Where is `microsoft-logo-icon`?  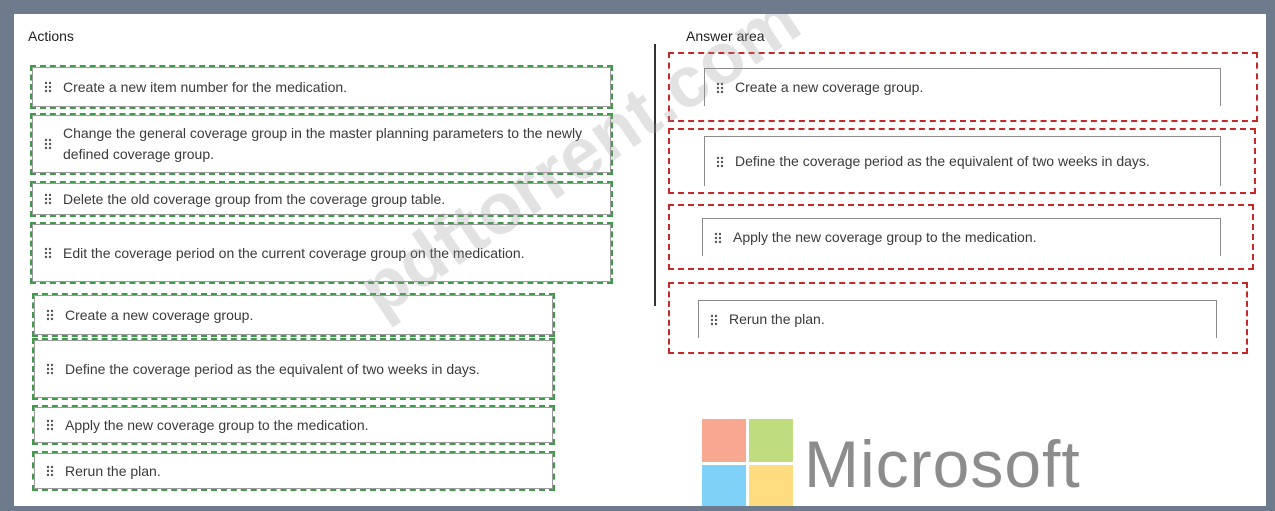 microsoft-logo-icon is located at coordinates (748, 462).